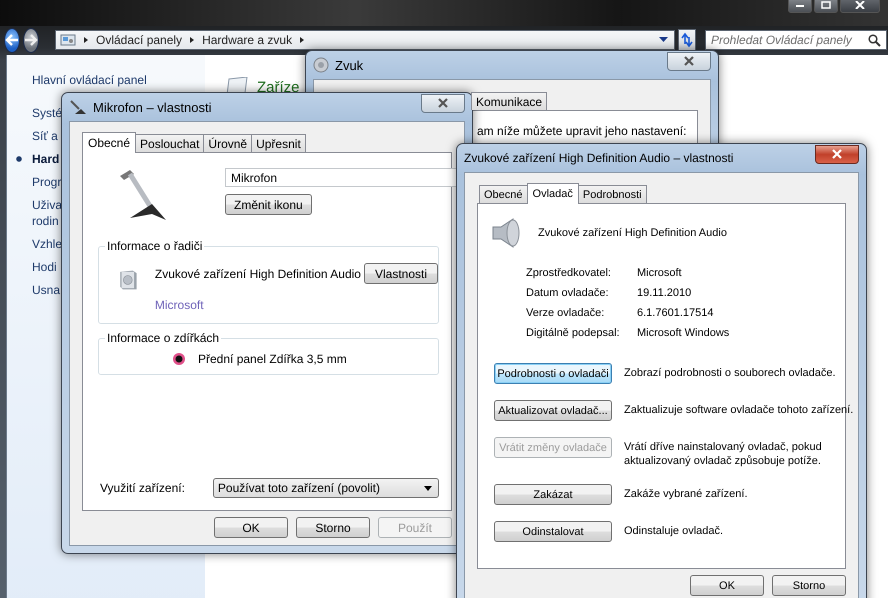  Describe the element at coordinates (568, 293) in the screenshot. I see `property-label: Datum ovladače:` at that location.